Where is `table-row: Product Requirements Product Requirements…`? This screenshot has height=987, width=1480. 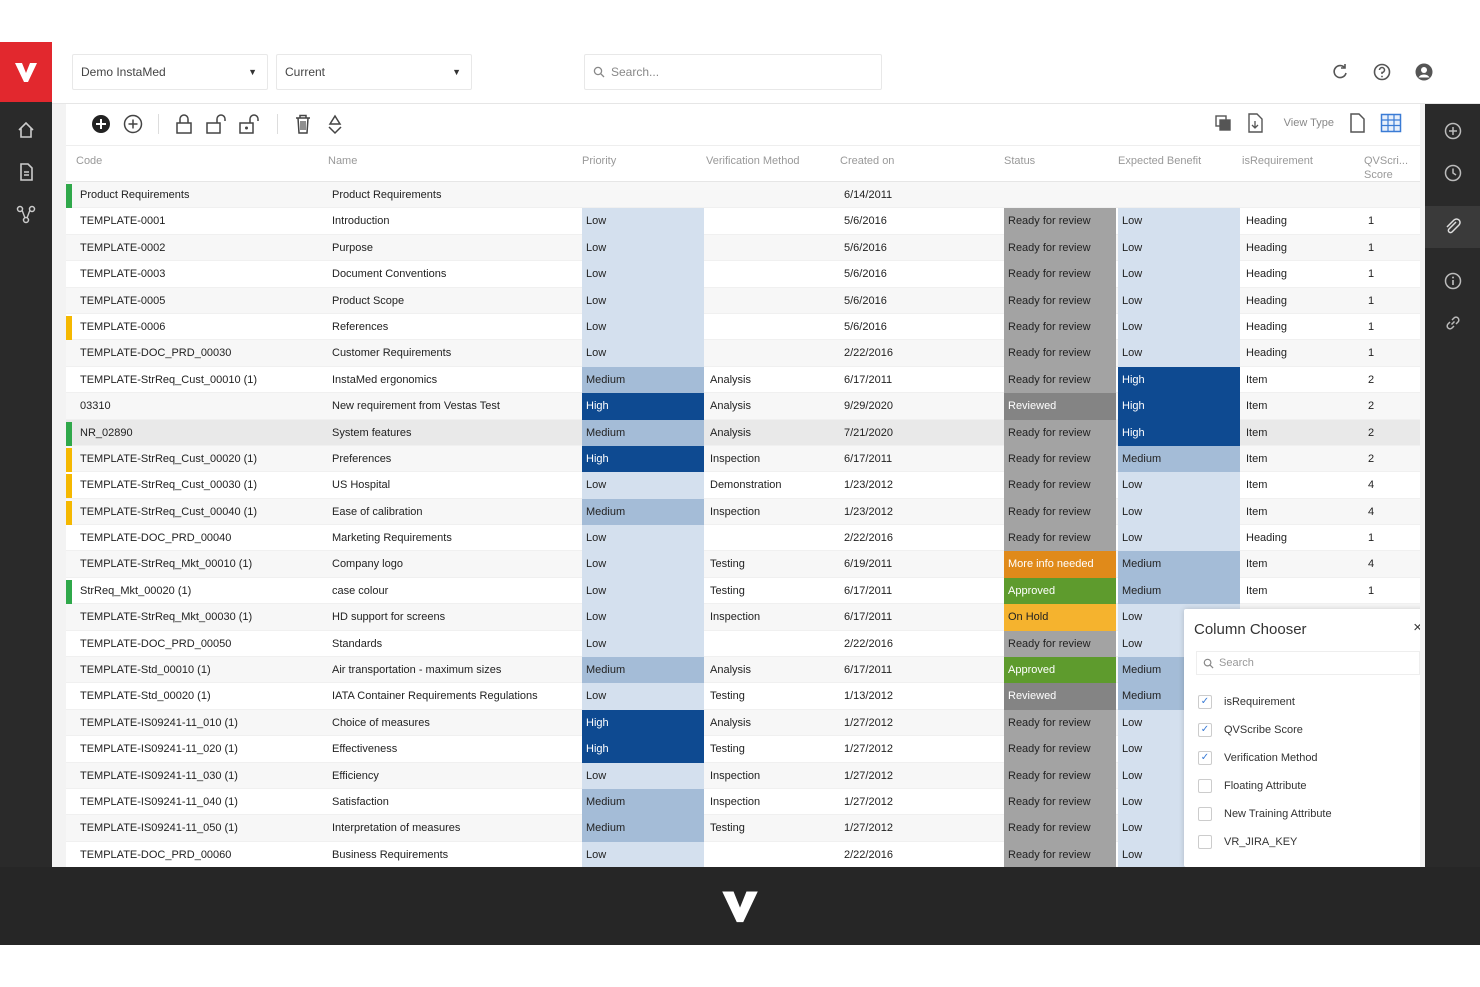 table-row: Product Requirements Product Requirements… is located at coordinates (743, 195).